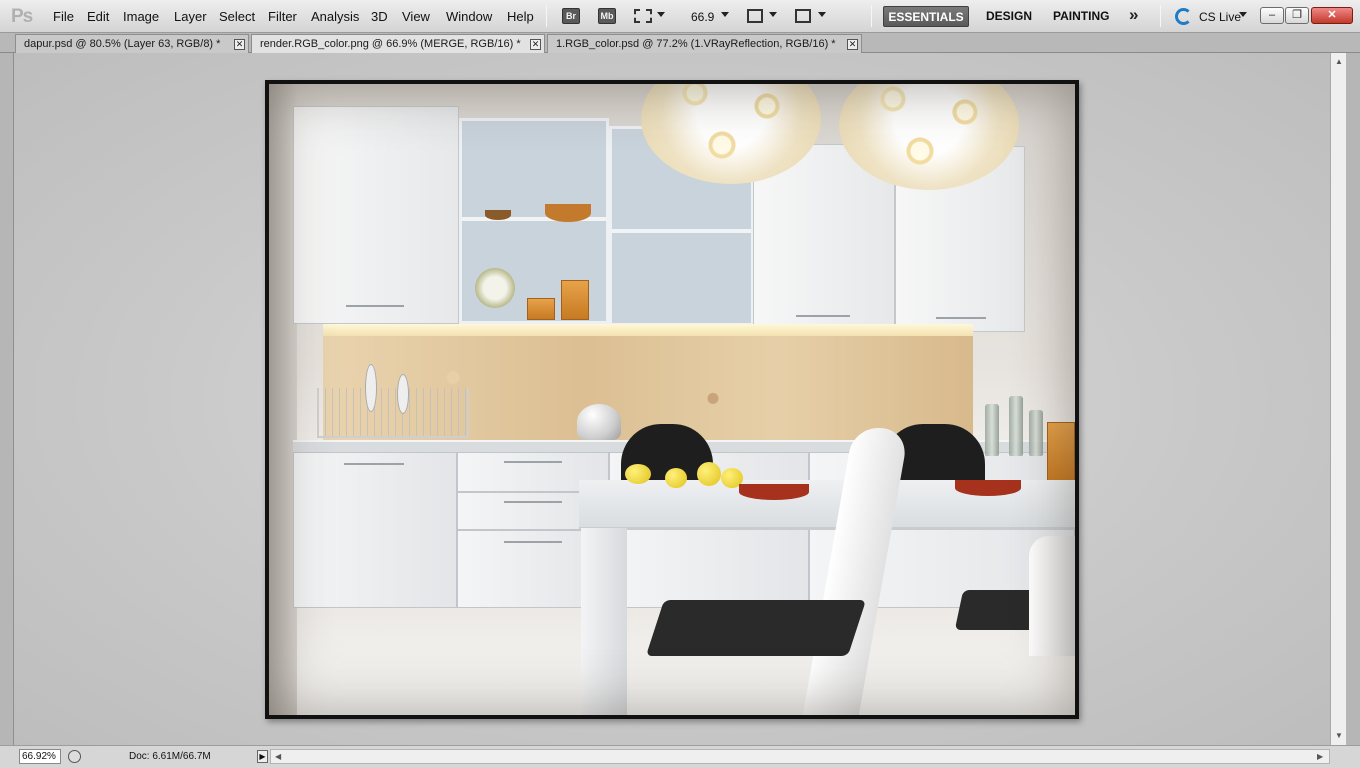  Describe the element at coordinates (40, 756) in the screenshot. I see `zoom-percentage-field: 66.92%` at that location.